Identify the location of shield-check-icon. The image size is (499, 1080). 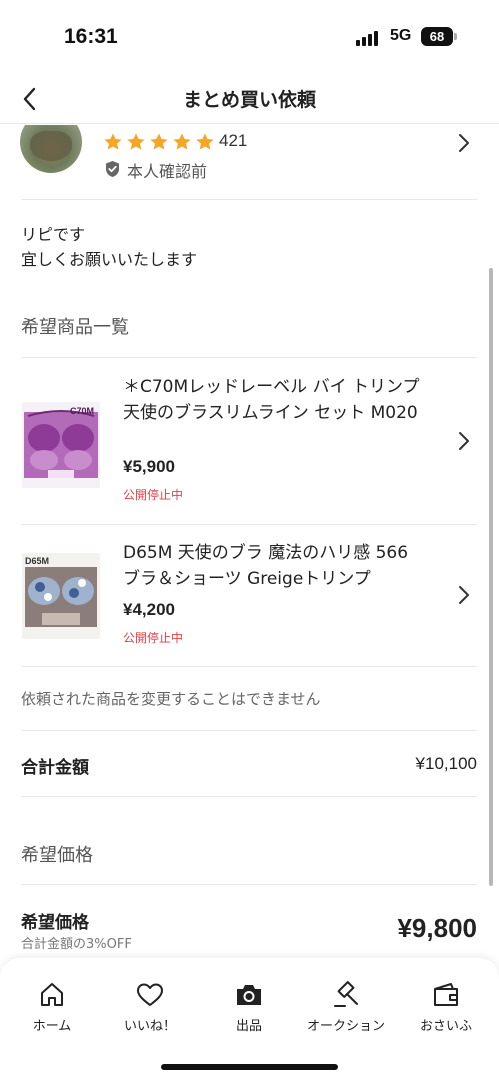
(112, 169).